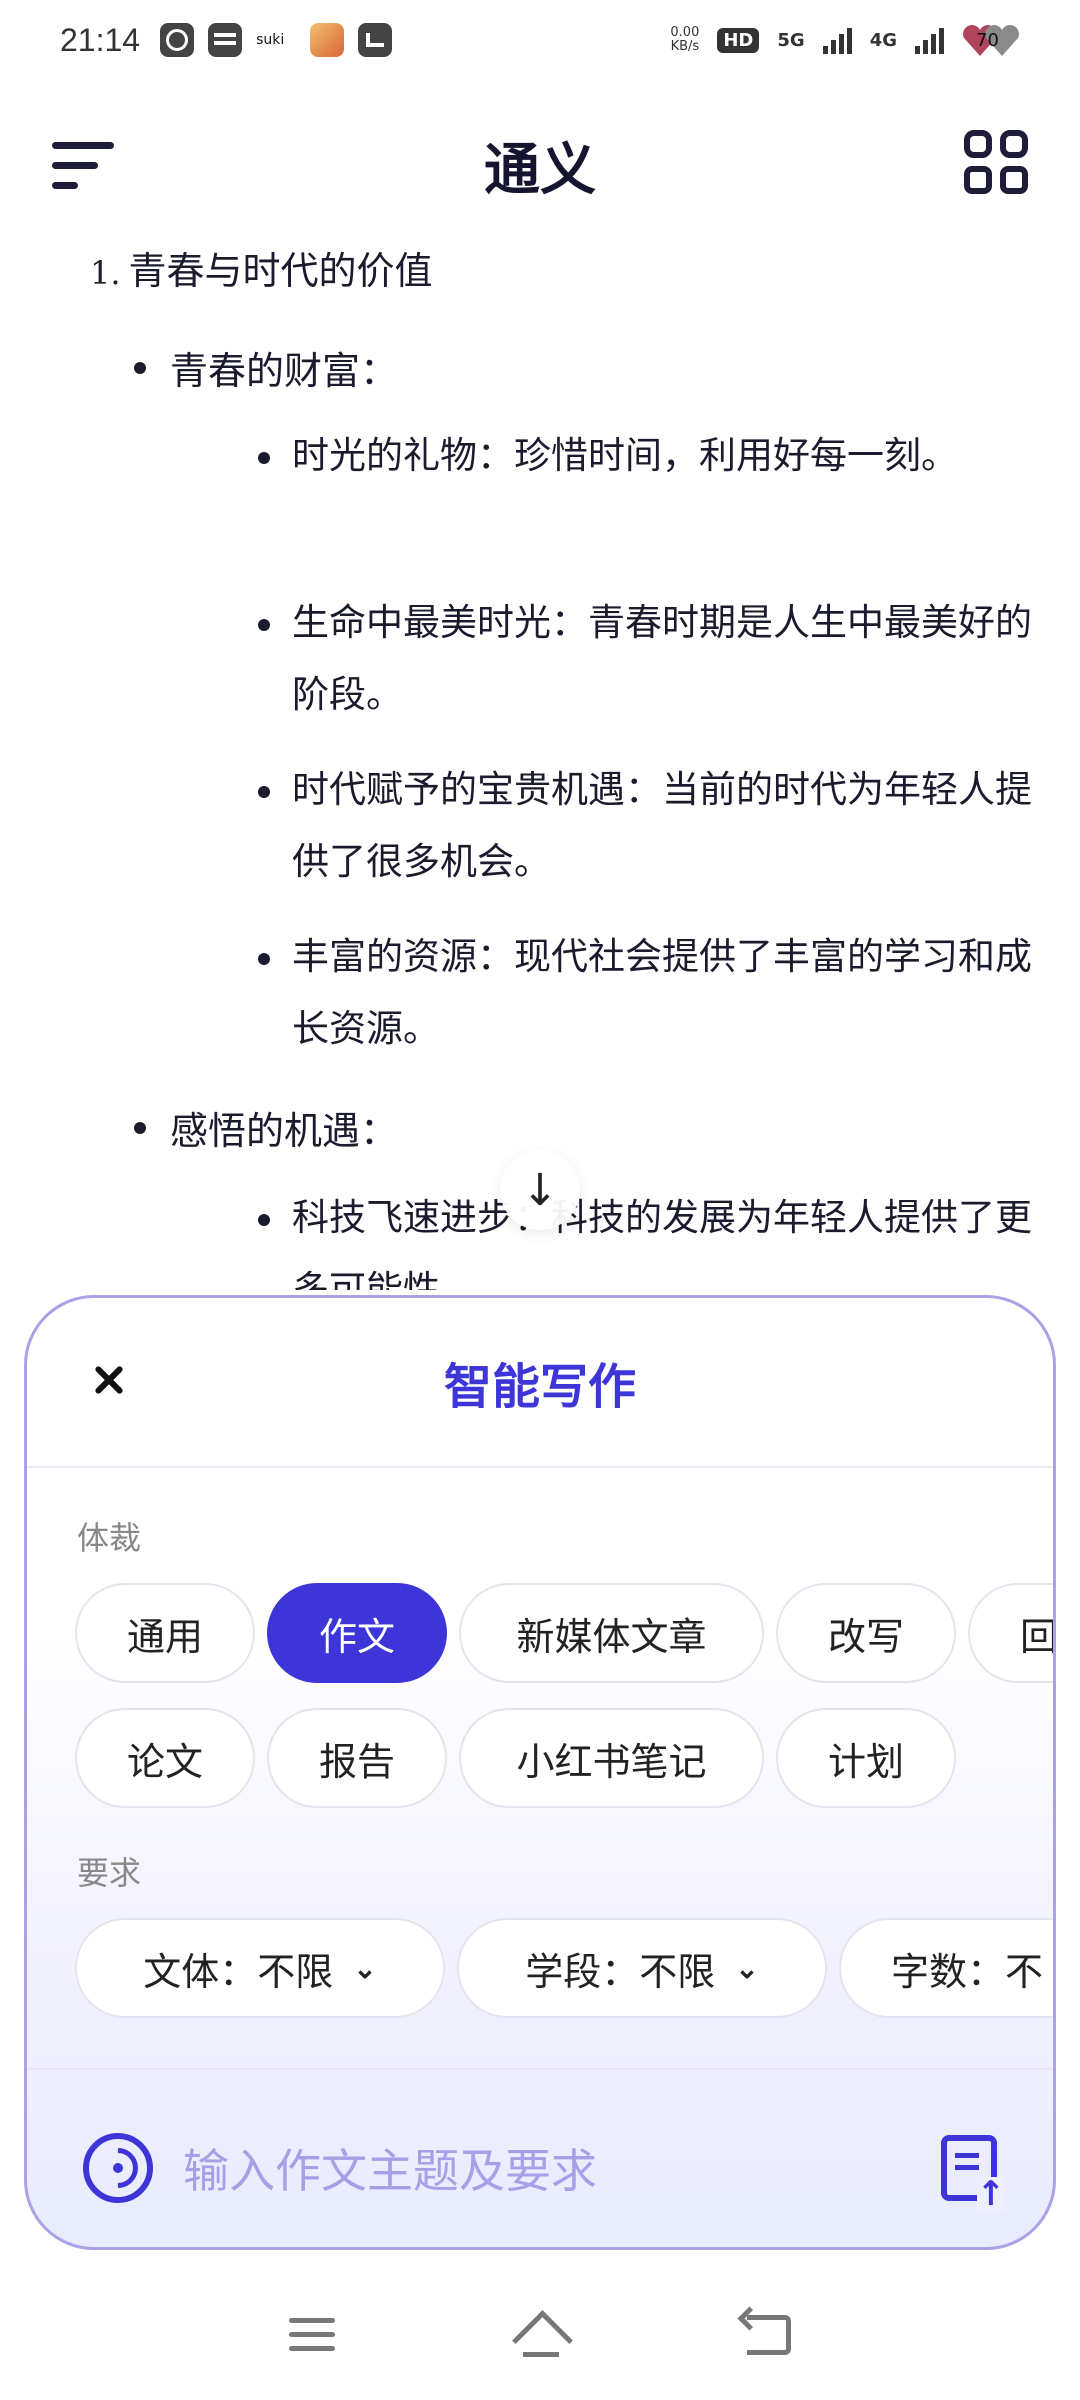 This screenshot has width=1080, height=2400. I want to click on document-upload-icon, so click(973, 2173).